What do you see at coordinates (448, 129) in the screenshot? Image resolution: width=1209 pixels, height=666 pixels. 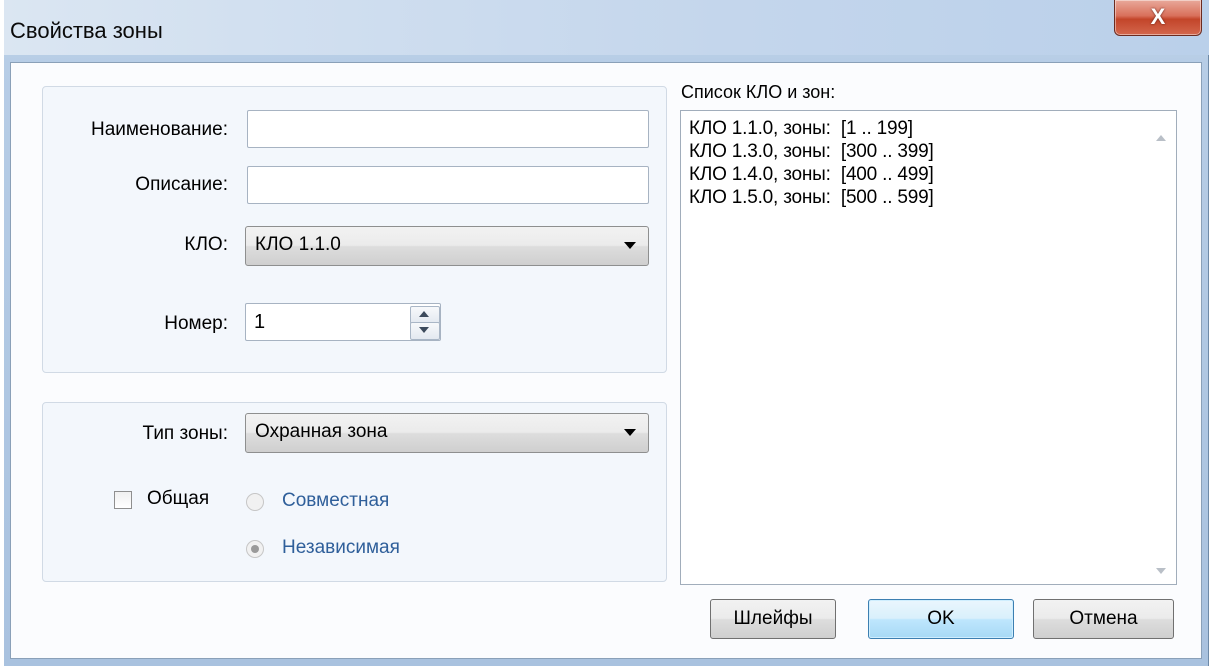 I see `name-field` at bounding box center [448, 129].